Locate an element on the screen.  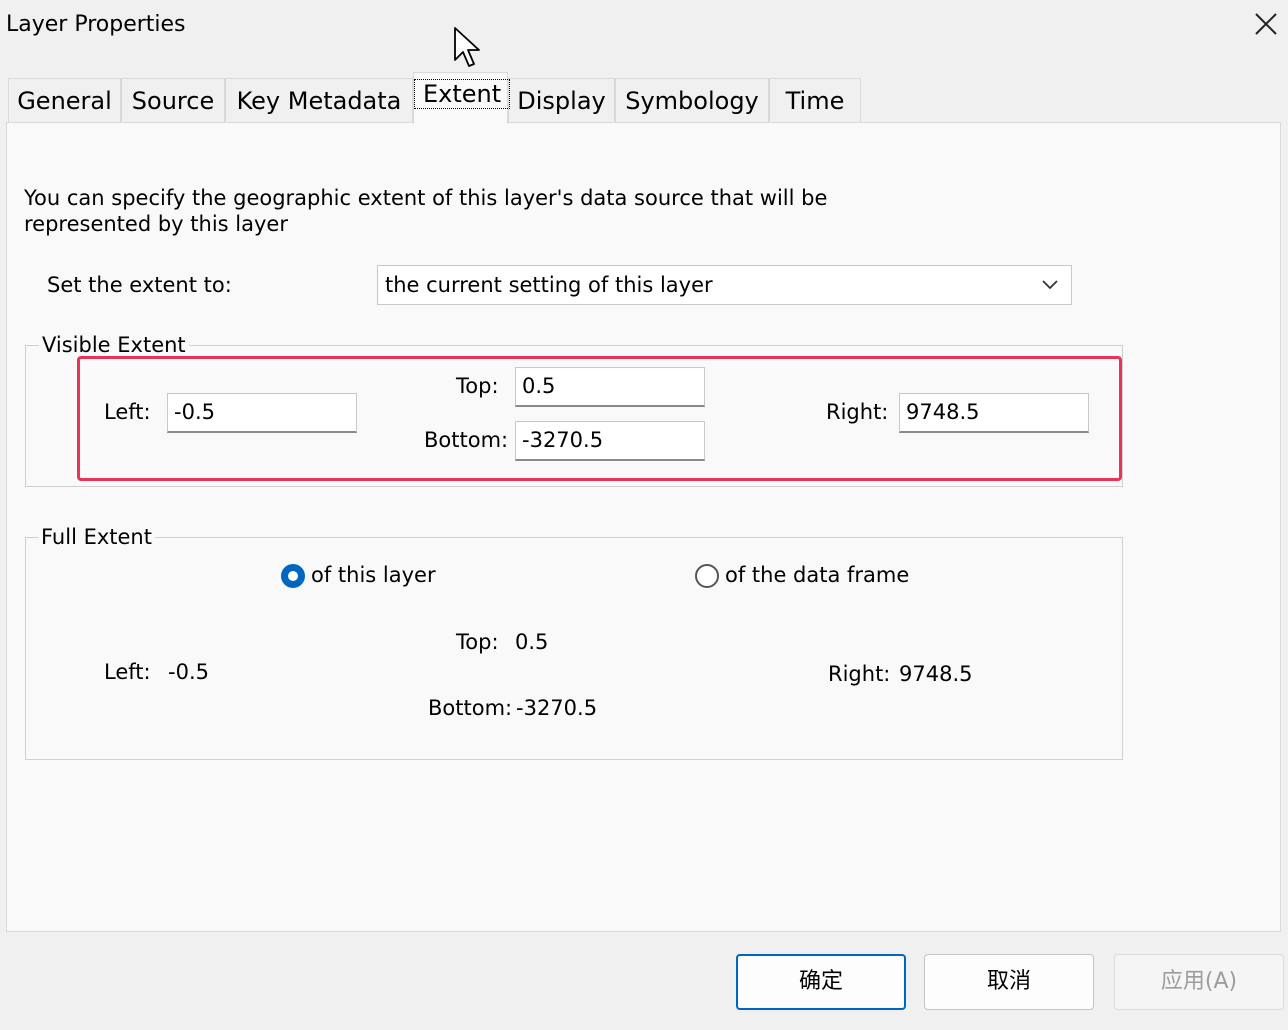
full-left-label: Left: is located at coordinates (127, 672).